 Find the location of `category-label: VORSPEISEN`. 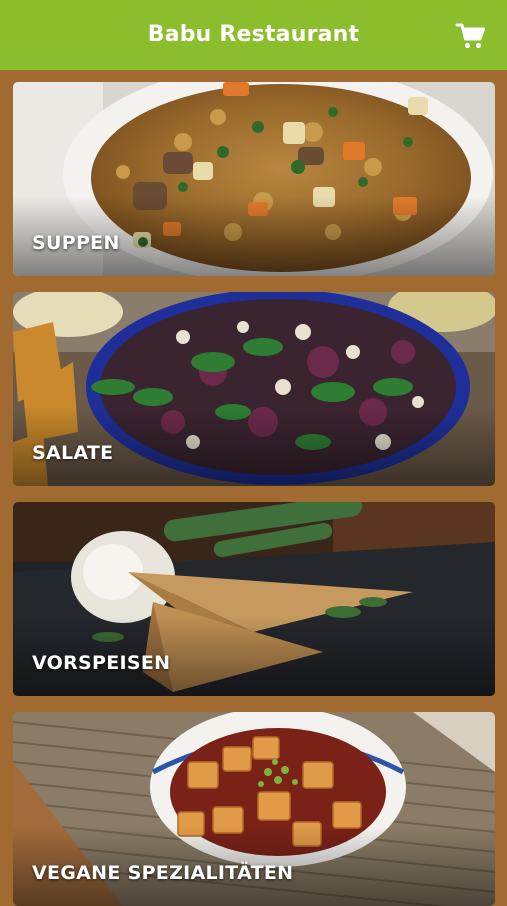

category-label: VORSPEISEN is located at coordinates (101, 663).